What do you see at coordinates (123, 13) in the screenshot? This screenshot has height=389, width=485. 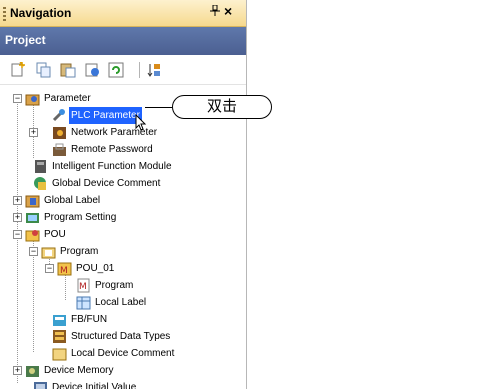 I see `navigation-titlebar: Navigation ×` at bounding box center [123, 13].